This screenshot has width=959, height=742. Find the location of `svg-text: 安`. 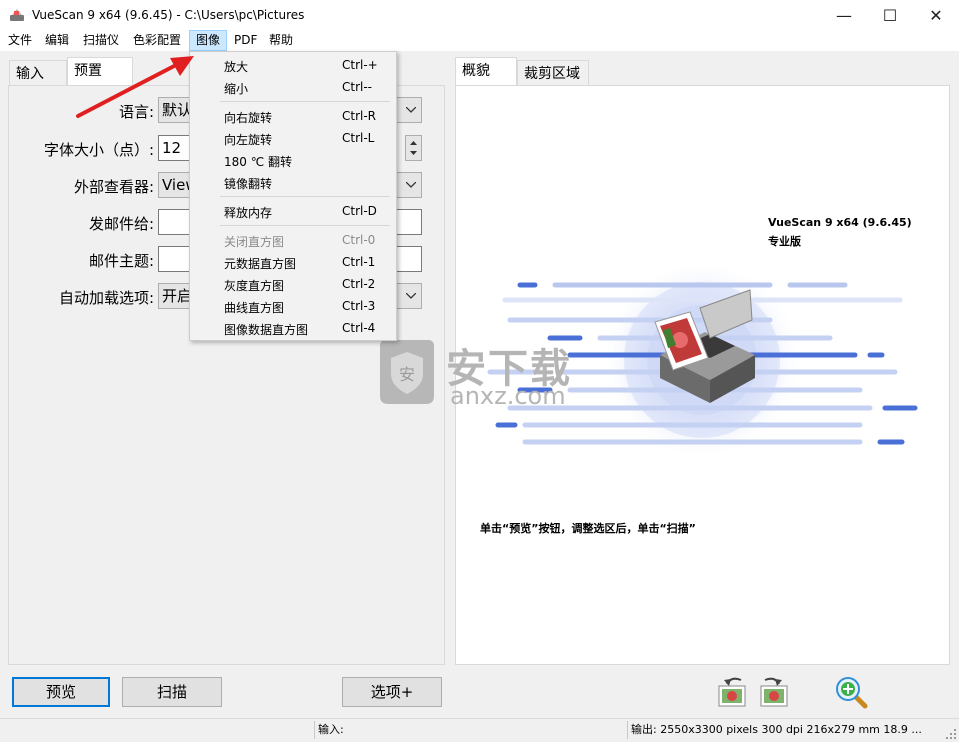

svg-text: 安 is located at coordinates (407, 374).